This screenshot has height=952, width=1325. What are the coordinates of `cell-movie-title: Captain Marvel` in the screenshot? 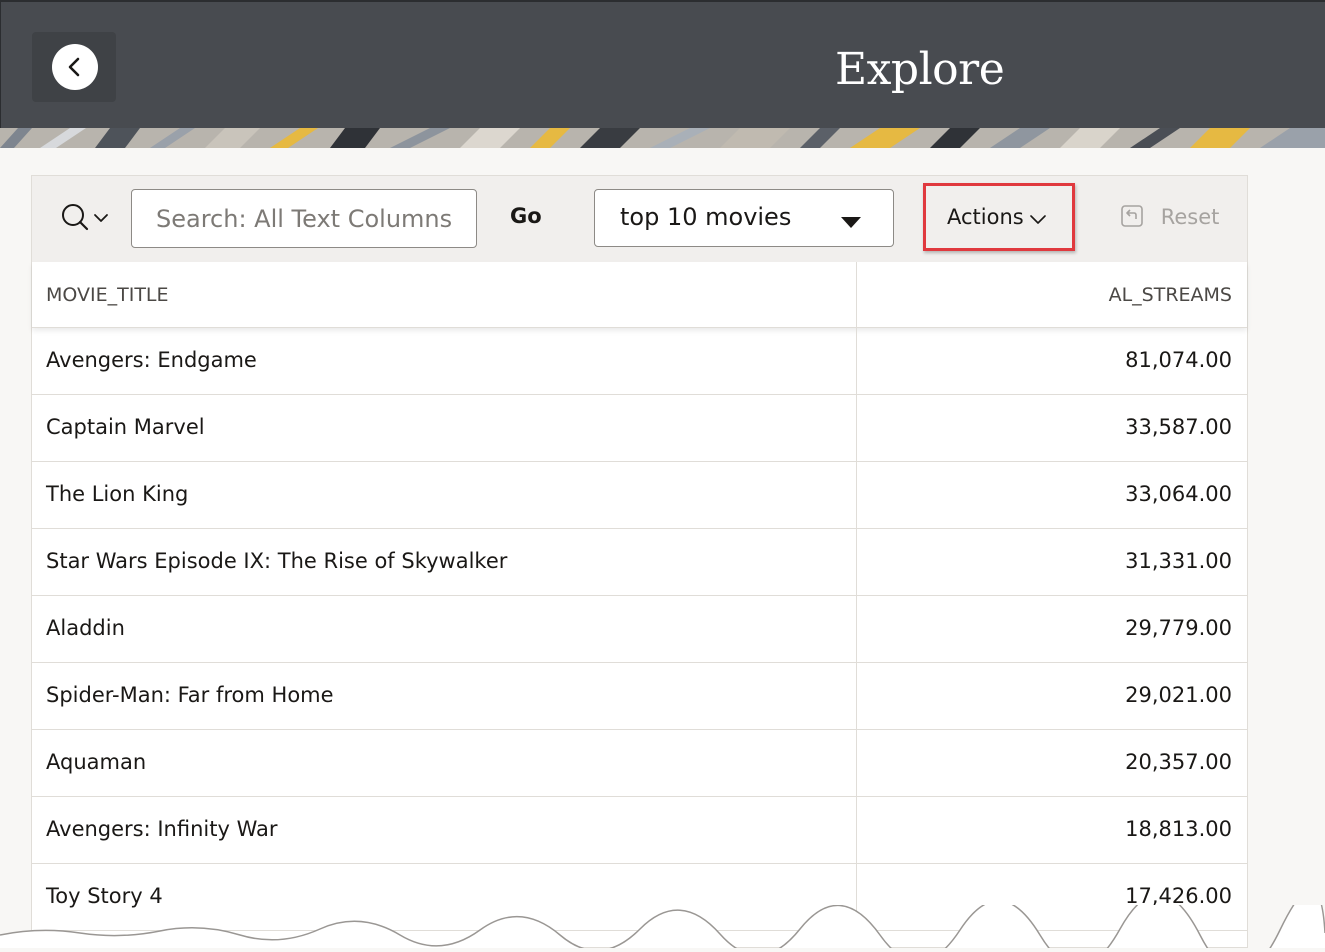 It's located at (125, 427).